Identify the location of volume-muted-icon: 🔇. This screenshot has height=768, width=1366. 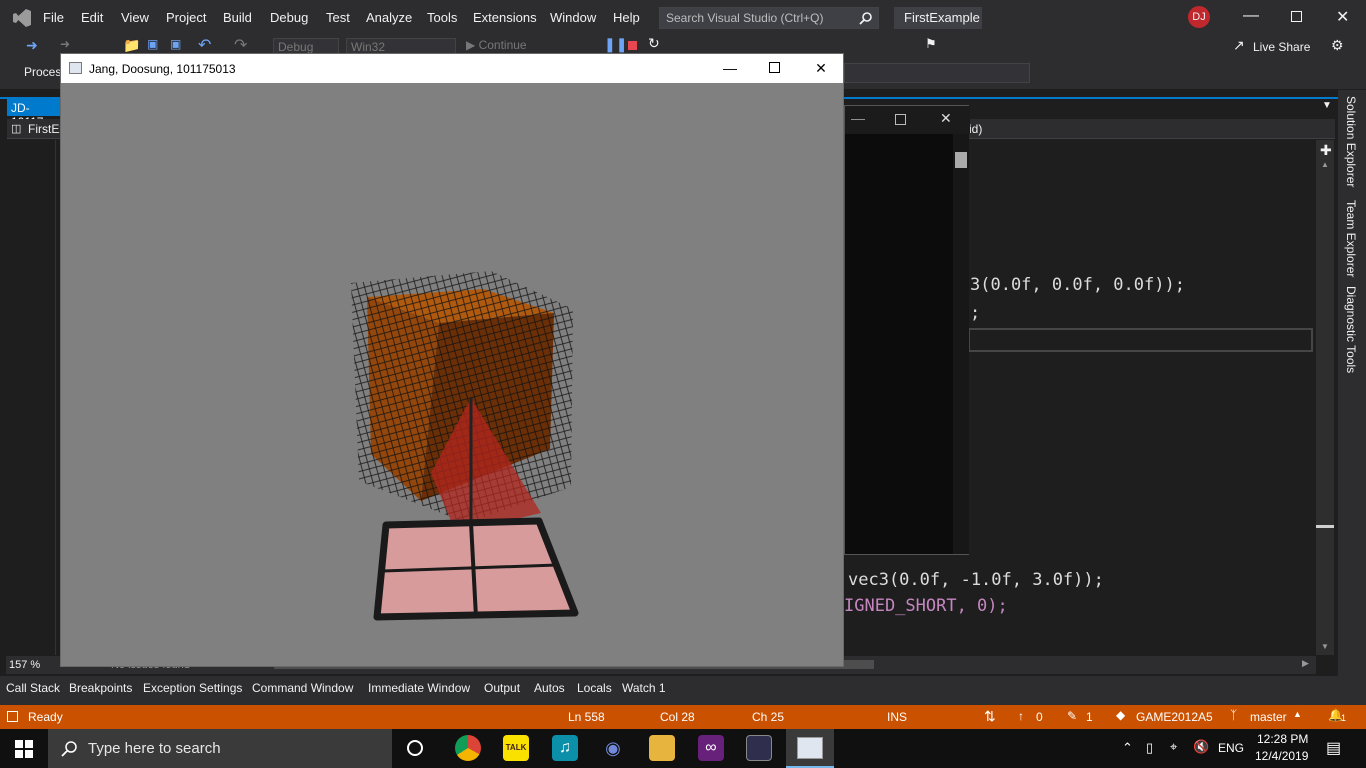
(1201, 747).